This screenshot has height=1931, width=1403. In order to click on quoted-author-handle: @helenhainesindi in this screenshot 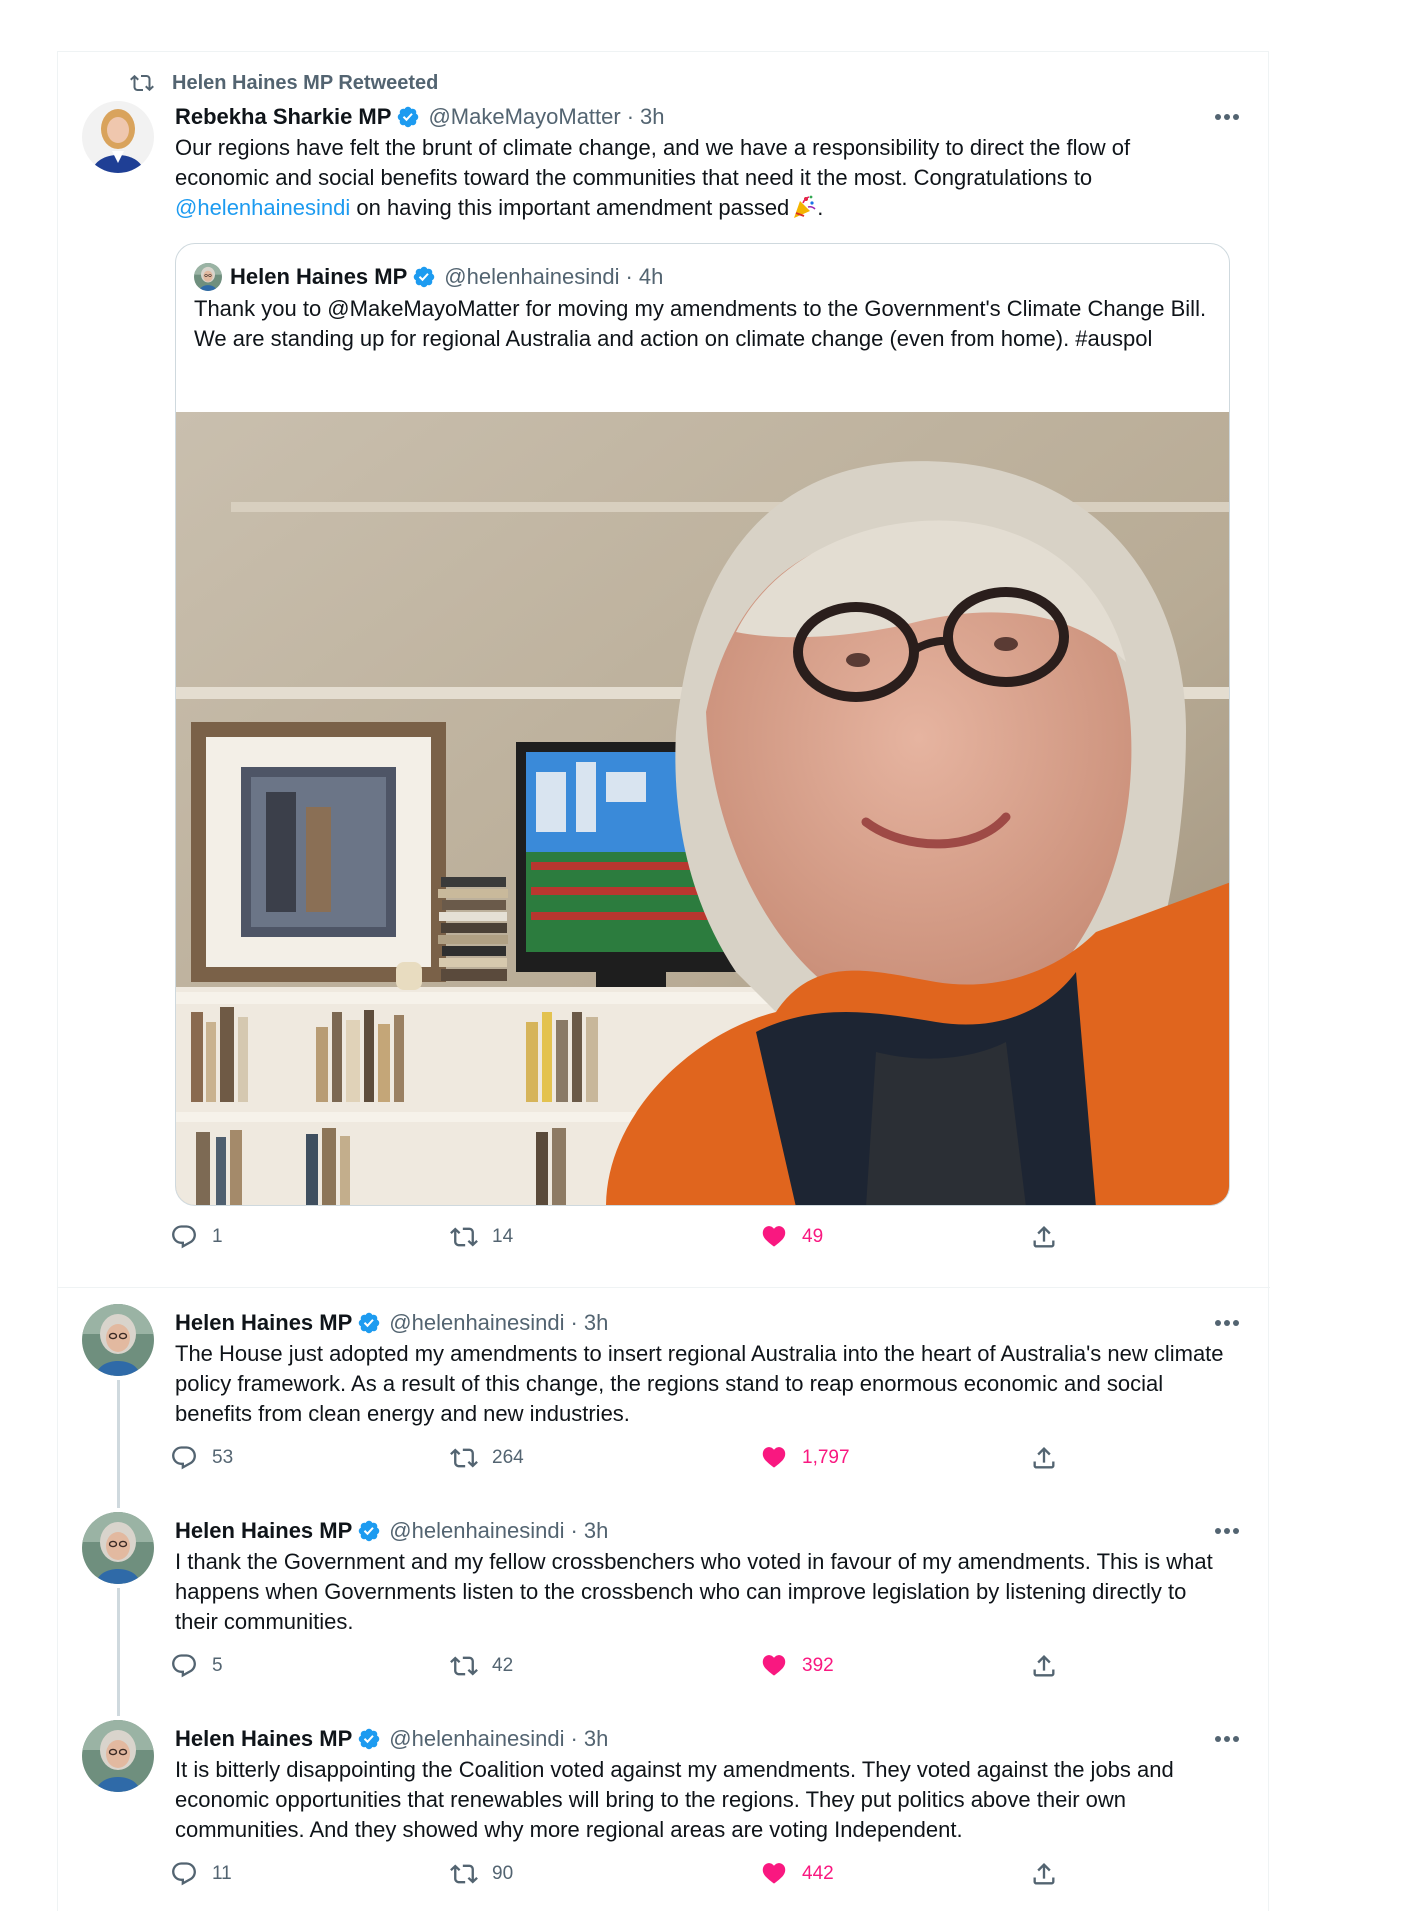, I will do `click(531, 277)`.